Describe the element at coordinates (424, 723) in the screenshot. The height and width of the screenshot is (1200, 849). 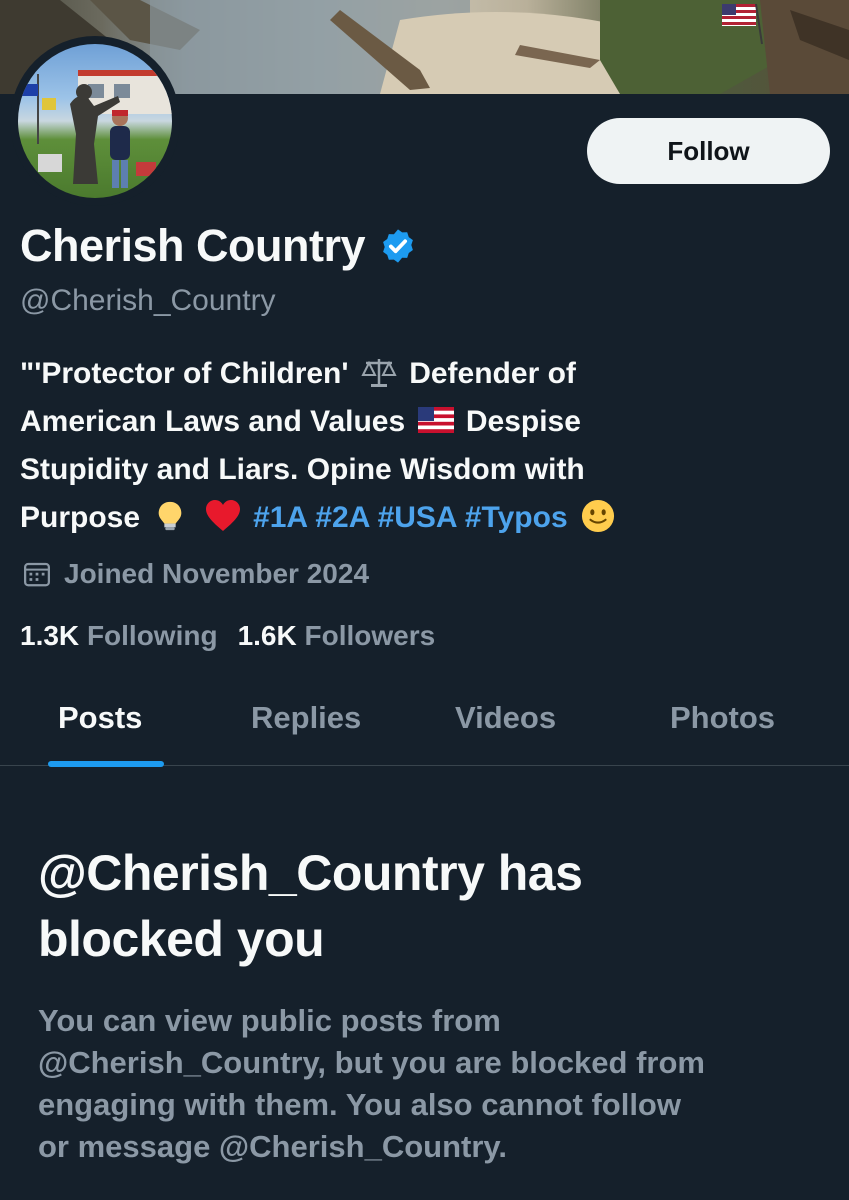
I see `profile-tabs: Posts Replies Videos Photos` at that location.